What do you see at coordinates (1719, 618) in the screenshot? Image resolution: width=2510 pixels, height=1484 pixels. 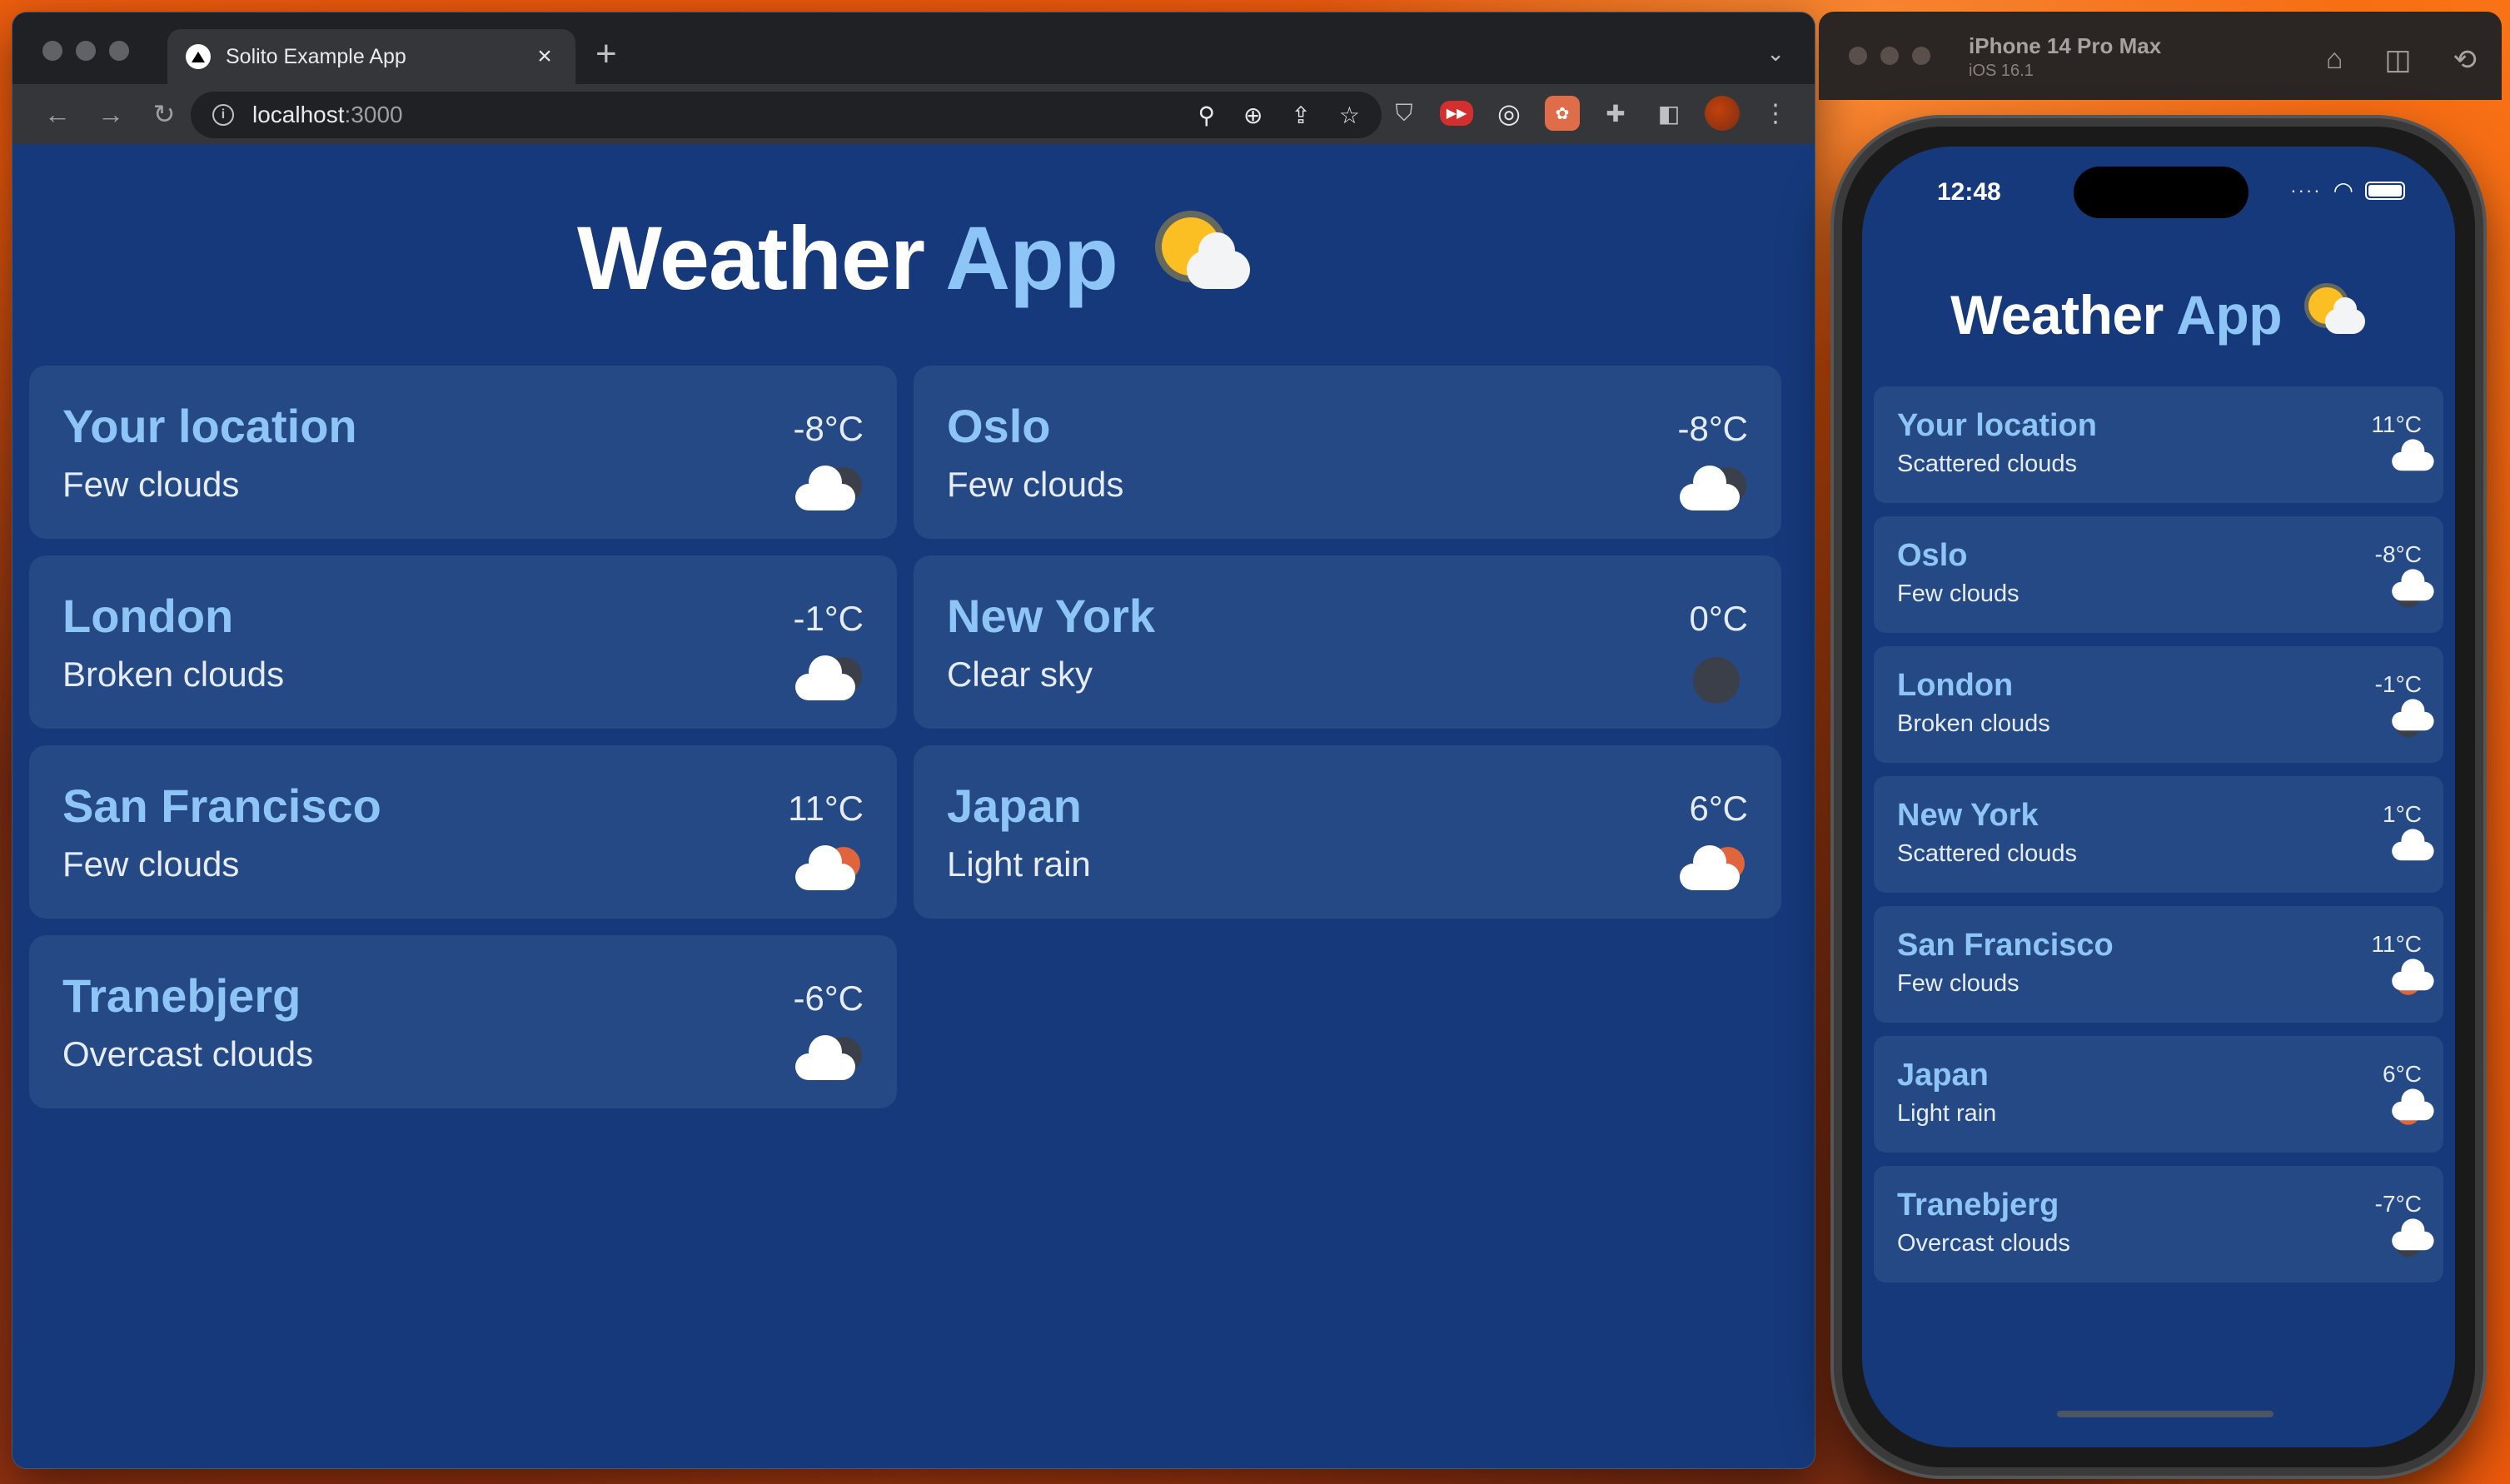 I see `card-temperature: 0°C` at bounding box center [1719, 618].